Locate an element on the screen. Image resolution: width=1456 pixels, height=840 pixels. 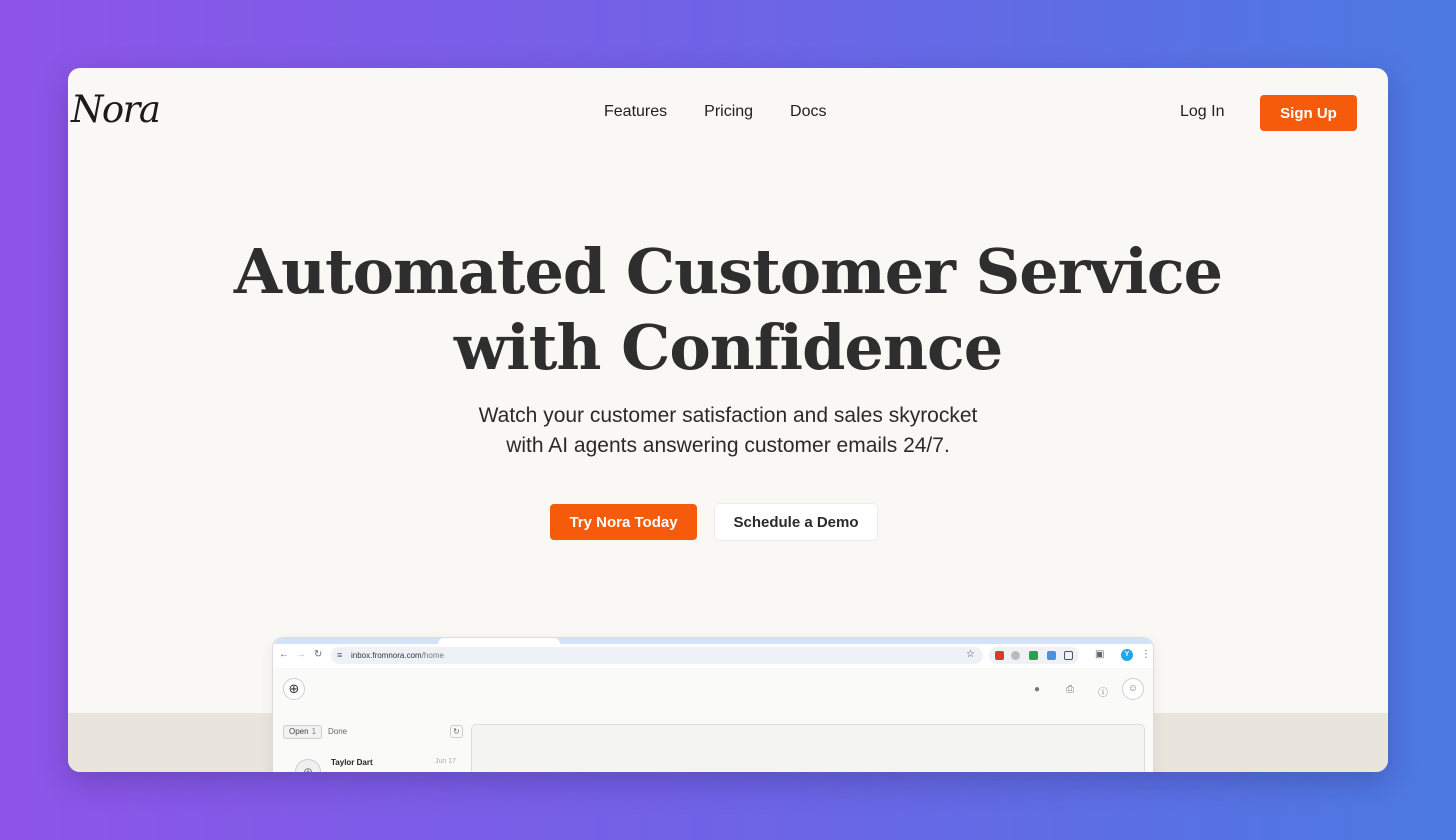
login-link: Log In is located at coordinates (1202, 112).